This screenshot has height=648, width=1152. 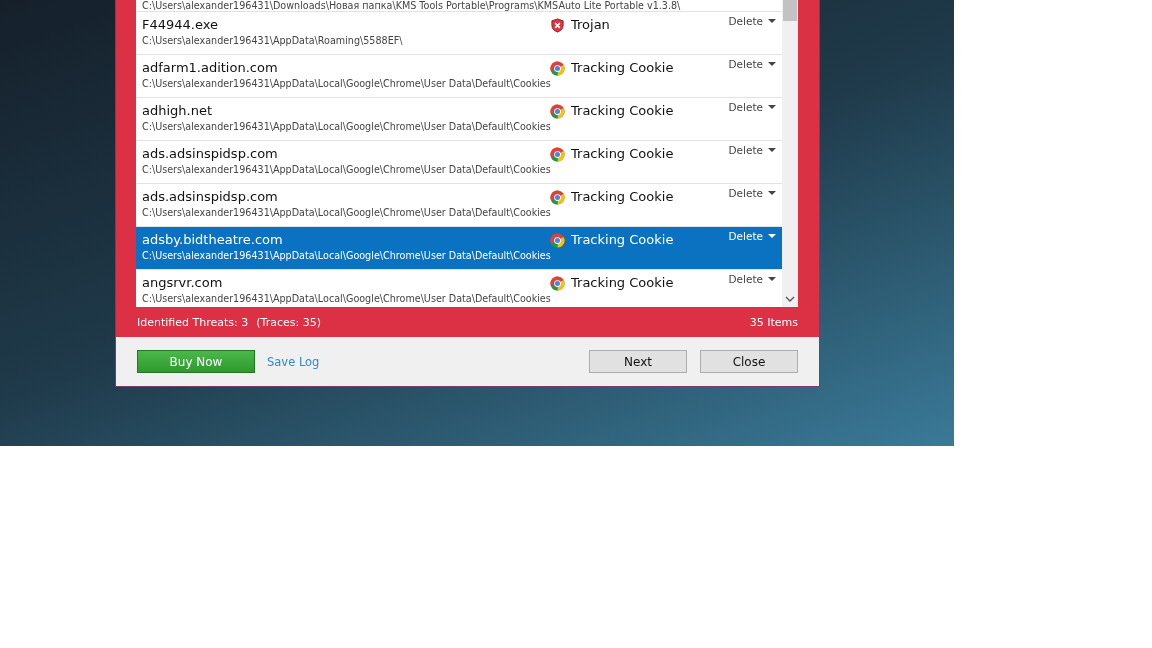 I want to click on result-row: F44944.exe C:\Users\alexander196431\AppData\Roaming\5588EF\ Trojan Delete, so click(x=459, y=33).